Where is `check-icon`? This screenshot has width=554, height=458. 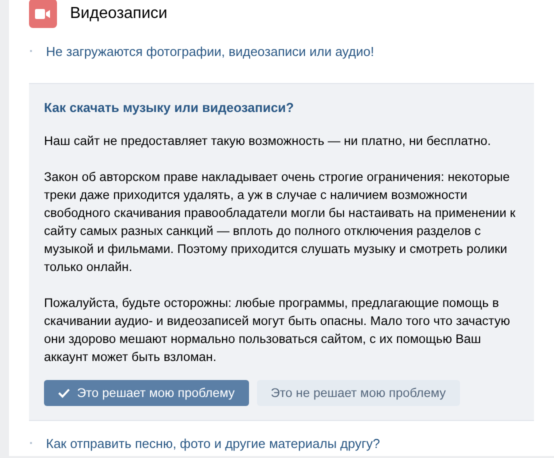 check-icon is located at coordinates (64, 393).